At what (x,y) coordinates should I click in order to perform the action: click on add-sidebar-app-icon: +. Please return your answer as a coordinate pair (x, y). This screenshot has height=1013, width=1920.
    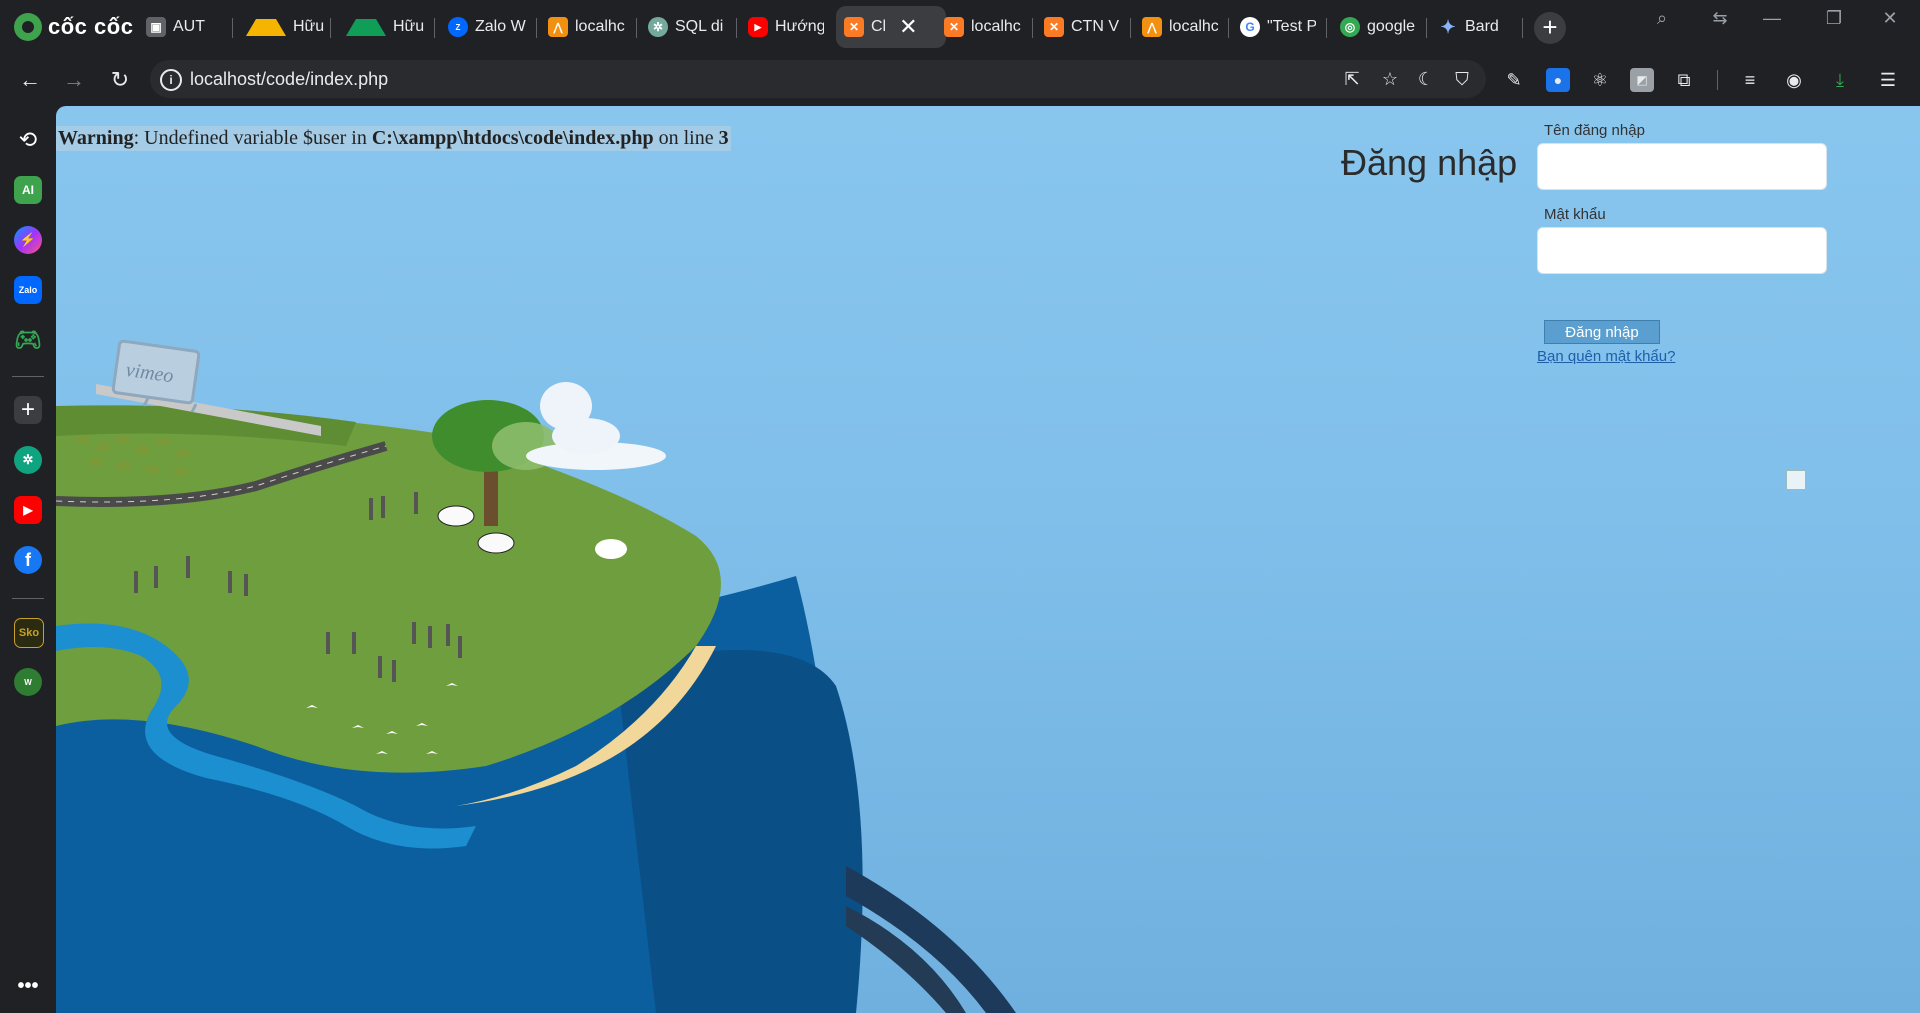
    Looking at the image, I should click on (28, 410).